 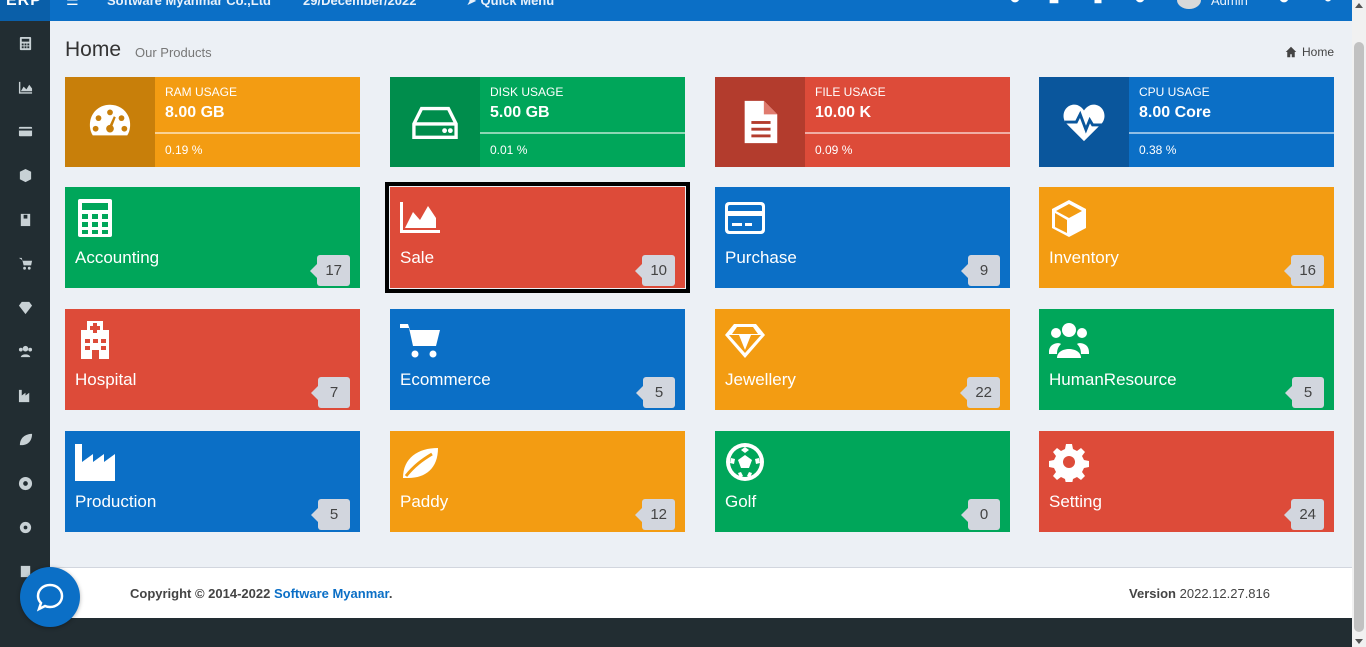 I want to click on app-tile-inventory: Inventory 16, so click(x=1186, y=237).